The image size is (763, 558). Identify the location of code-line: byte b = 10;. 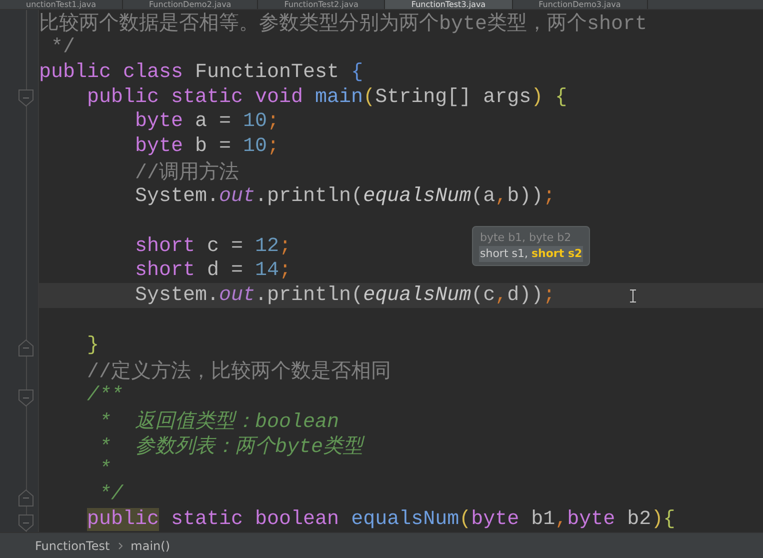
(207, 147).